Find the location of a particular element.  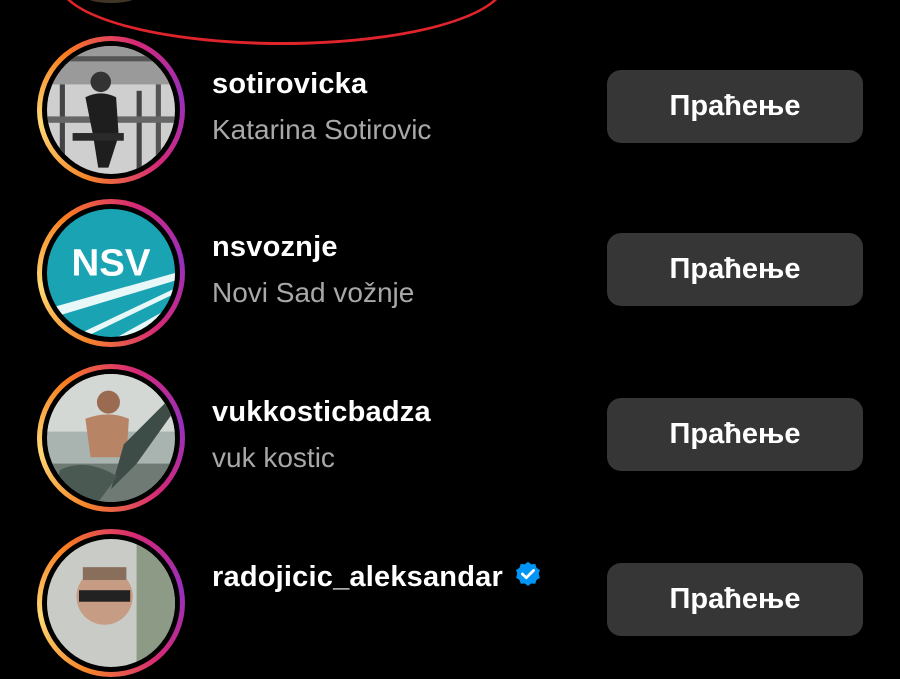

full-name: Katarina Sotirovic is located at coordinates (322, 129).